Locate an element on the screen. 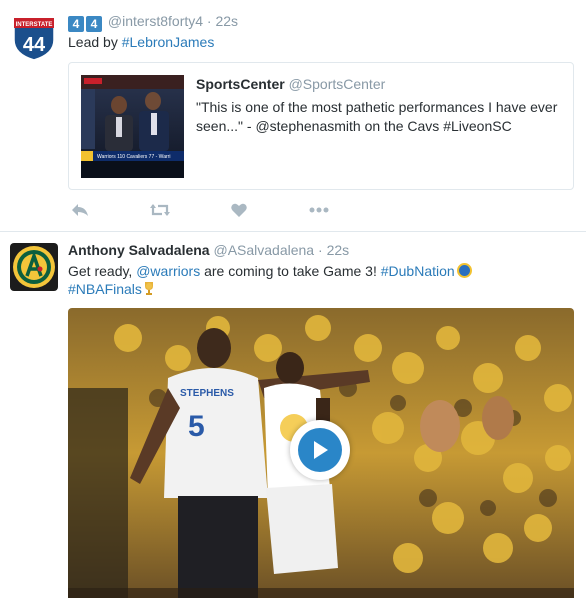 This screenshot has height=598, width=586. avatar-interstate-44: INTERSTATE 44 is located at coordinates (34, 38).